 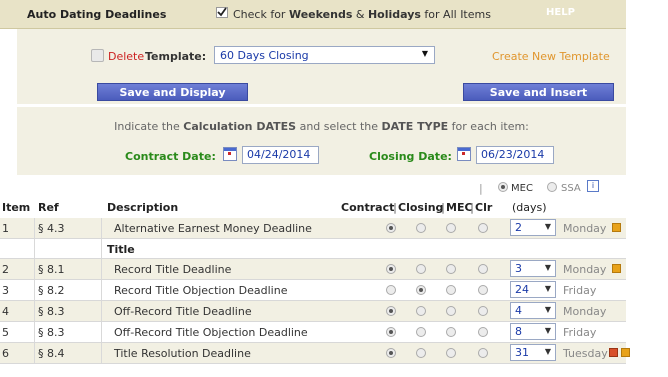 I want to click on days-select: 4 ▼, so click(x=533, y=310).